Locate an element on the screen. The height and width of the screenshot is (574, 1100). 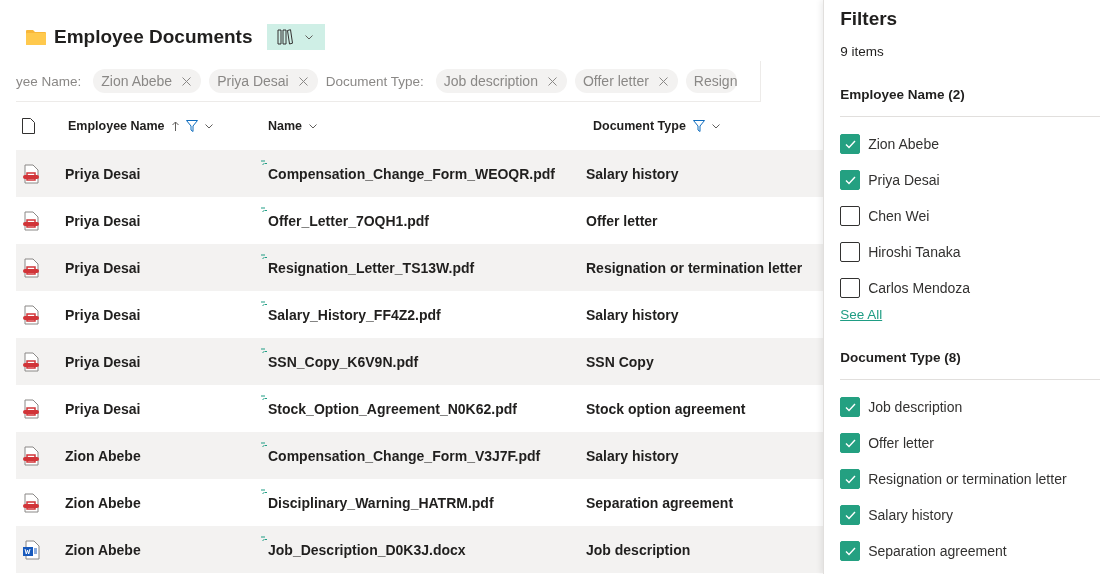
option-label: Priya Desai is located at coordinates (904, 180).